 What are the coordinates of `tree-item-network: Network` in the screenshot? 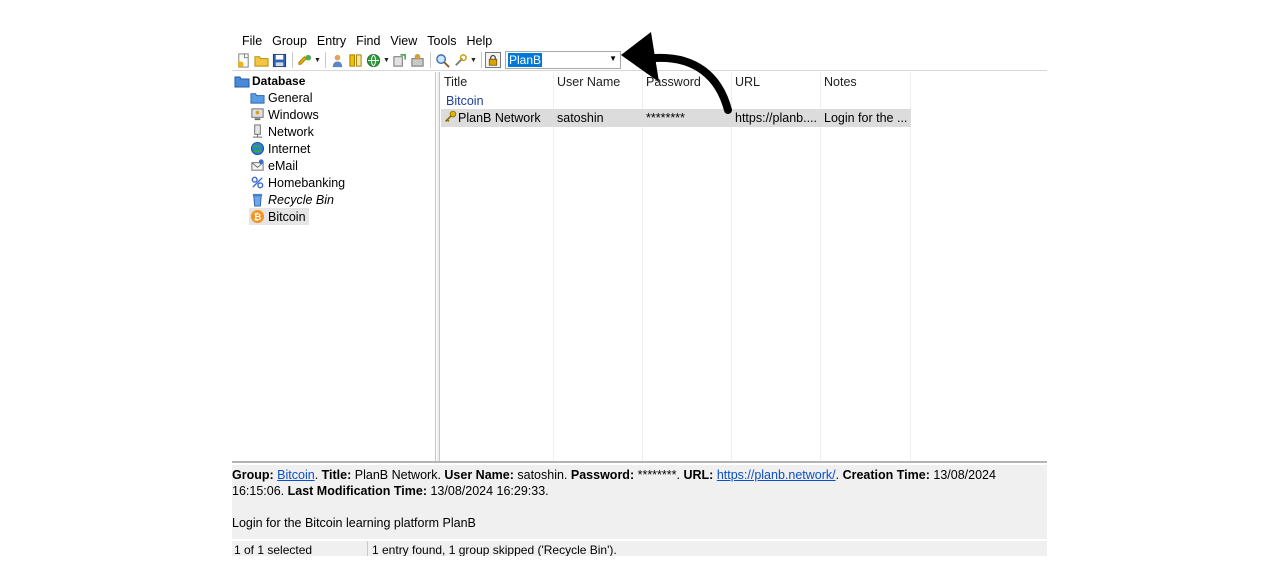 It's located at (283, 131).